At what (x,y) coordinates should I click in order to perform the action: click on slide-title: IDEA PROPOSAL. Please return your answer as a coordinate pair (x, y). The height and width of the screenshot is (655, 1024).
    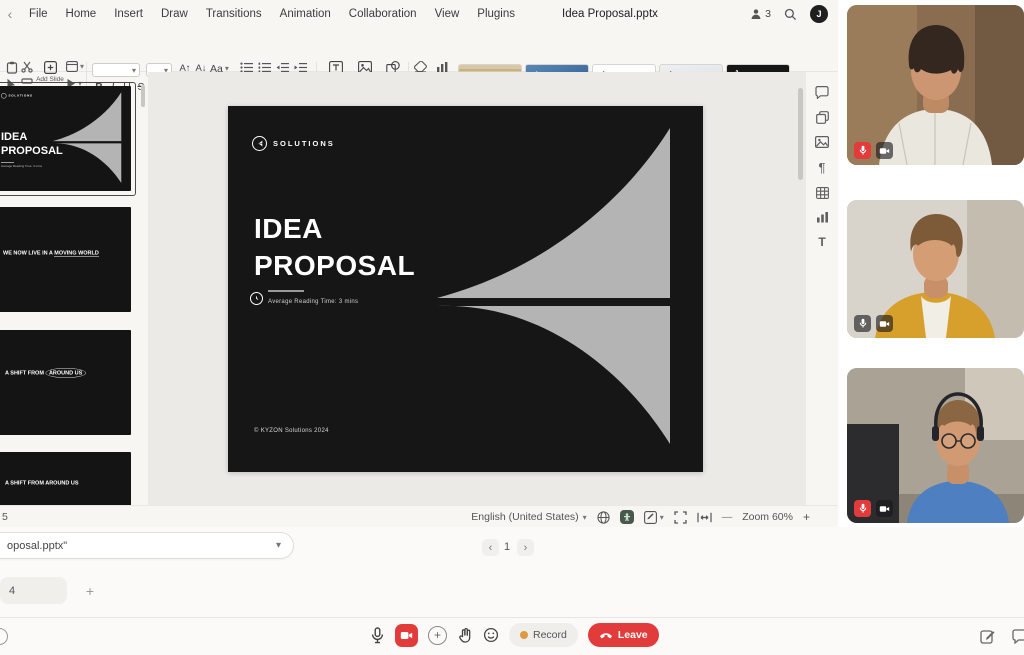
    Looking at the image, I should click on (334, 247).